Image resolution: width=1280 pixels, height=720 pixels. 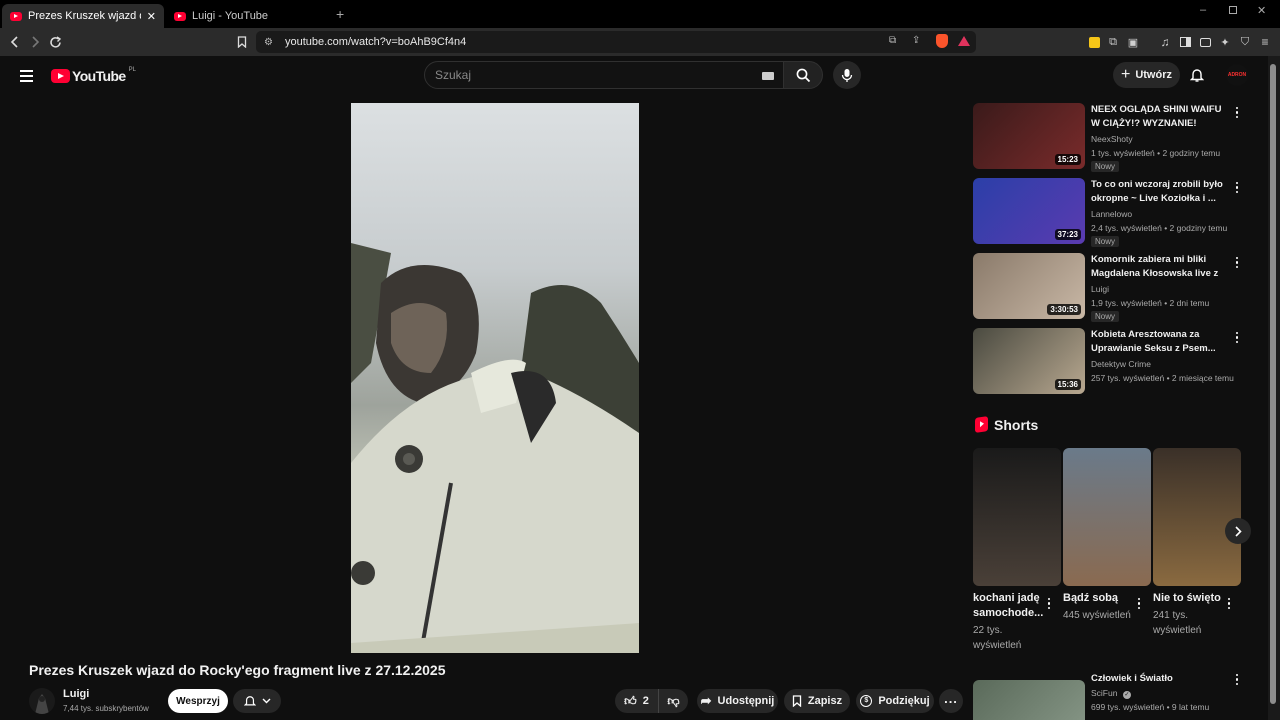 What do you see at coordinates (375, 42) in the screenshot?
I see `url-text: youtube.com/watch?v=boAhB9Cf4n4` at bounding box center [375, 42].